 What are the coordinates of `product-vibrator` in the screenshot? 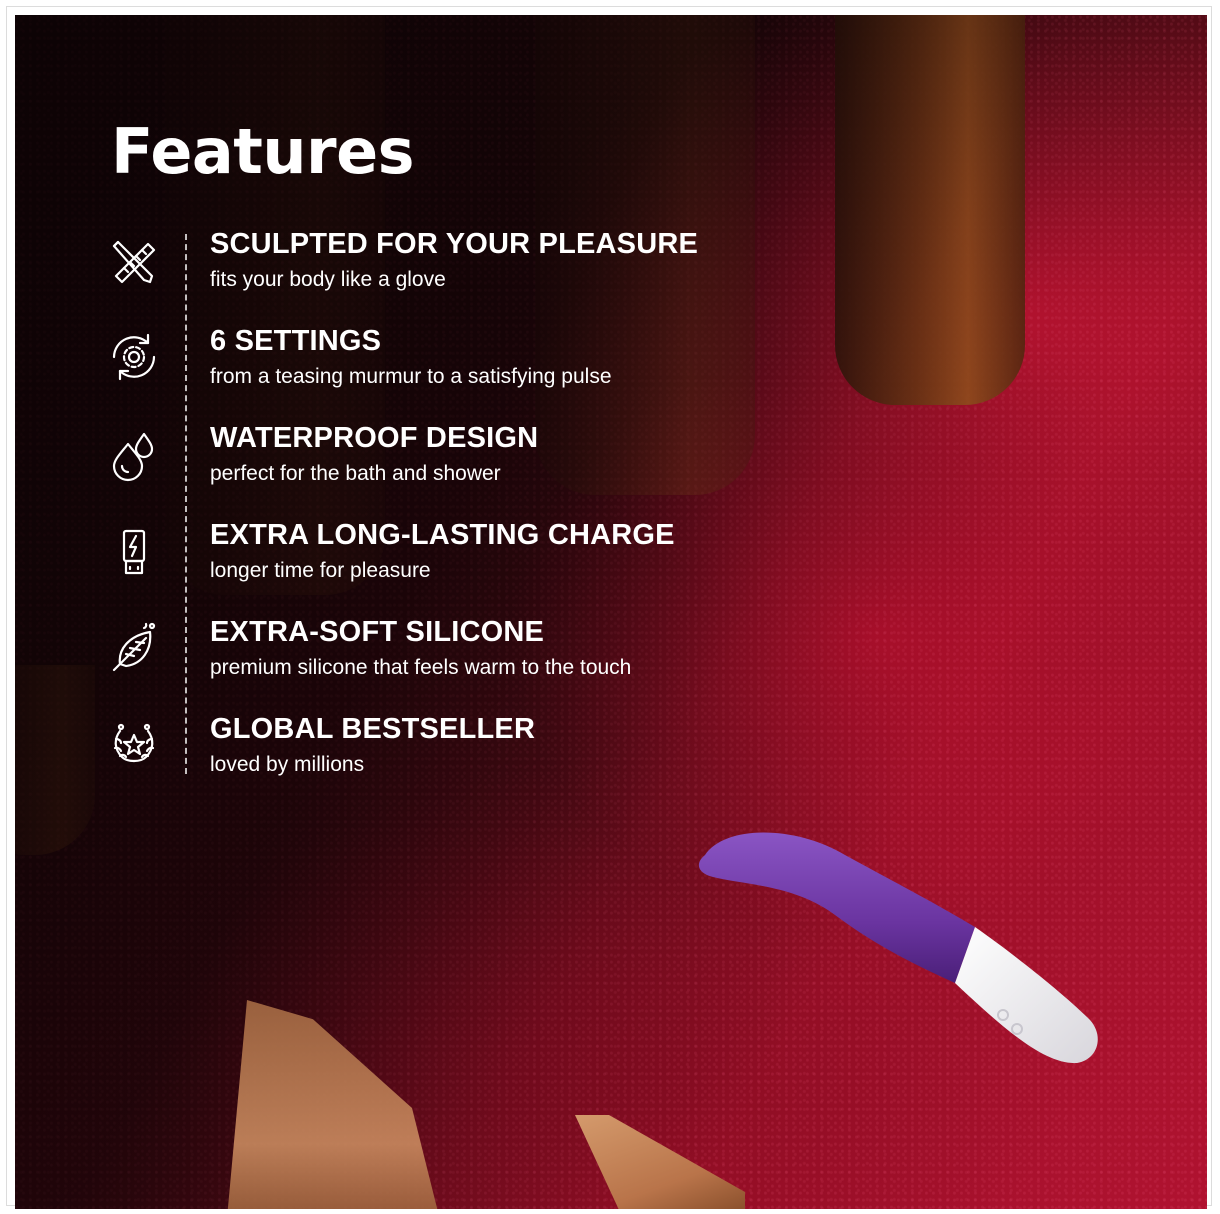 It's located at (898, 948).